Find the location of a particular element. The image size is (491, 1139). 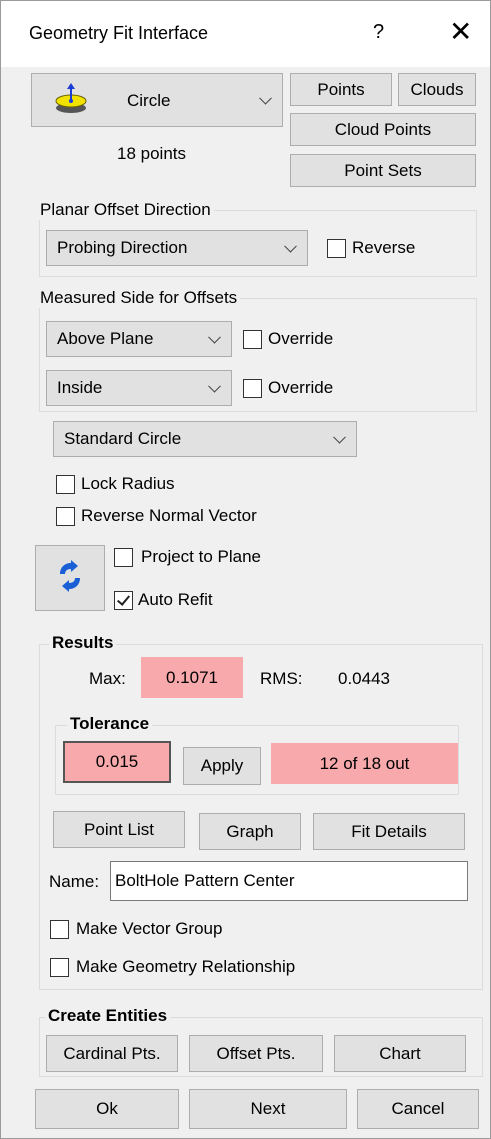

offset-direction-select: Probing Direction is located at coordinates (177, 248).